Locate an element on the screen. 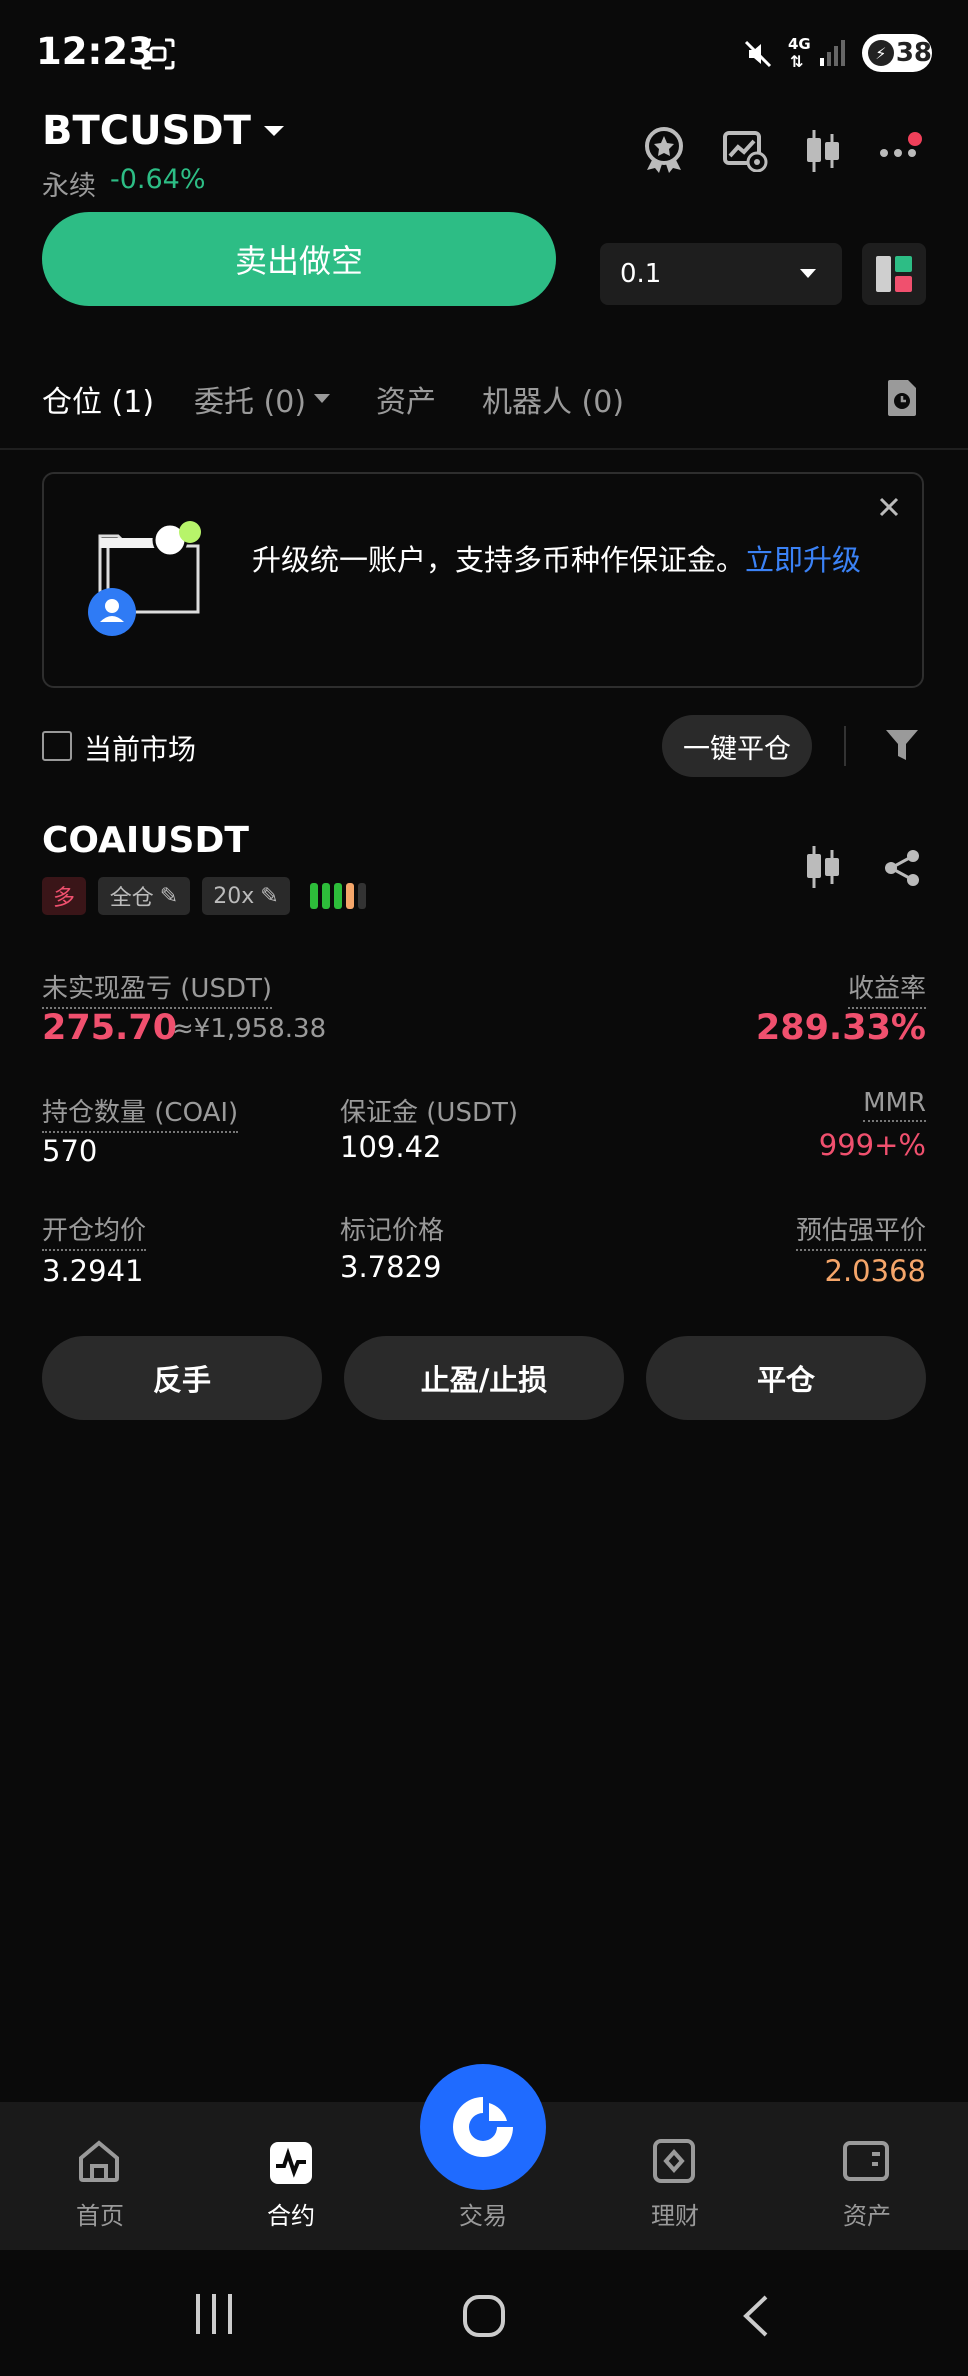  home-button-icon is located at coordinates (484, 2316).